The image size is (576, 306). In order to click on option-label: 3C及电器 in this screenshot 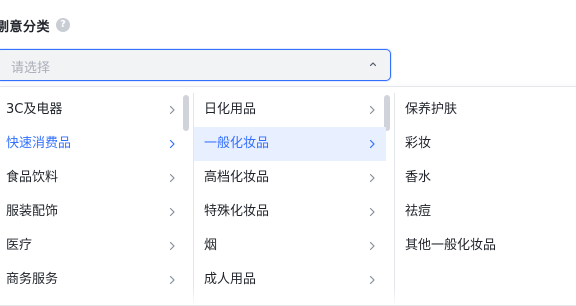, I will do `click(34, 109)`.